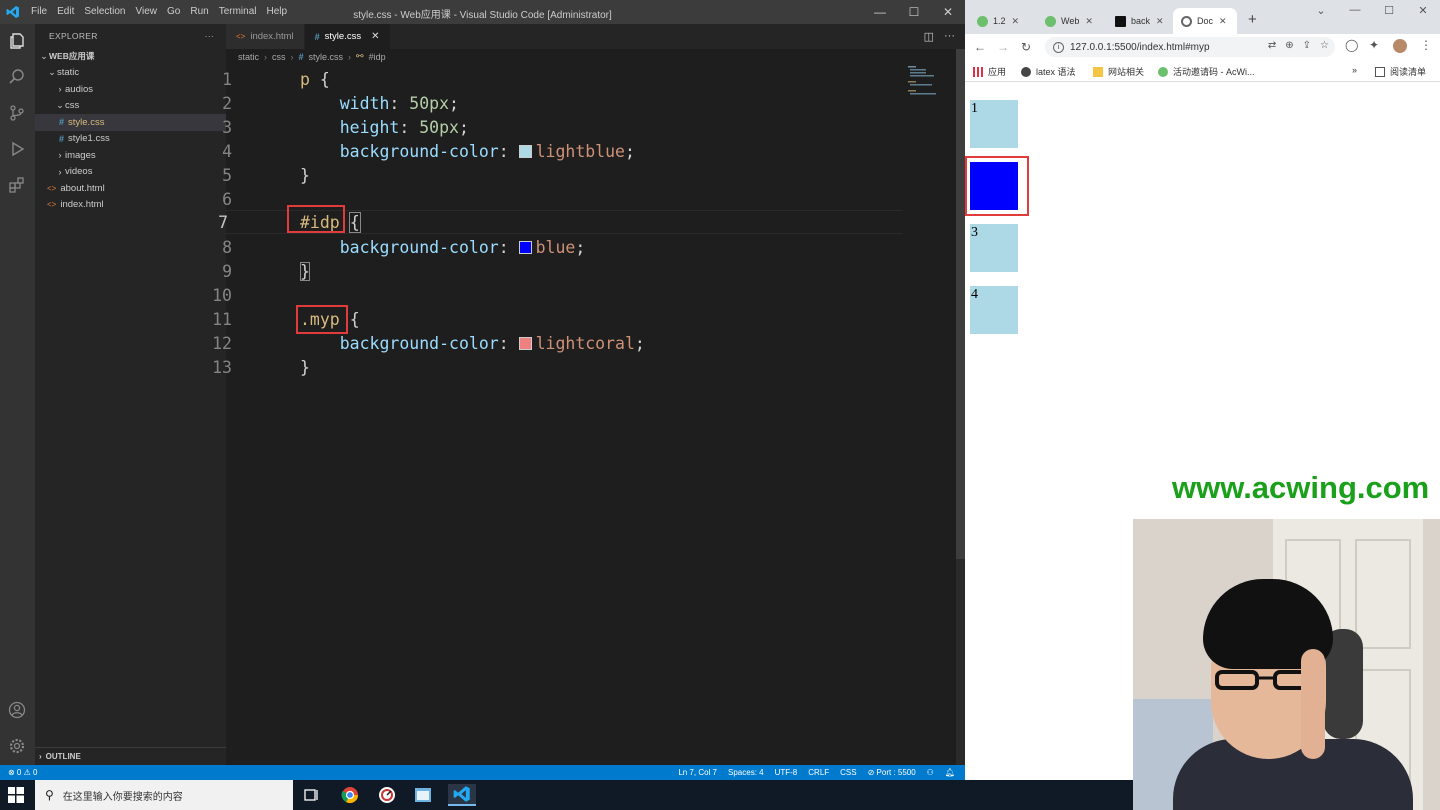  Describe the element at coordinates (104, 11) in the screenshot. I see `menu-selection: Selection` at that location.